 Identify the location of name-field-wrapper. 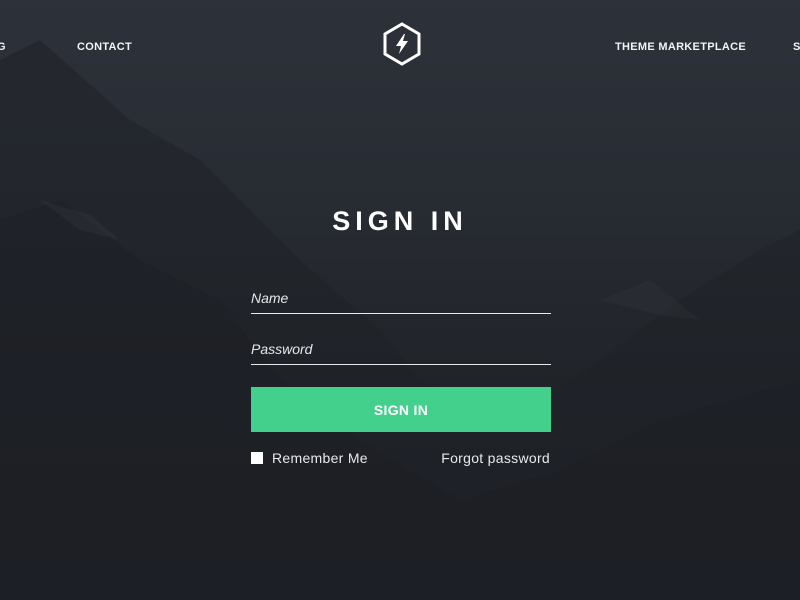
(401, 298).